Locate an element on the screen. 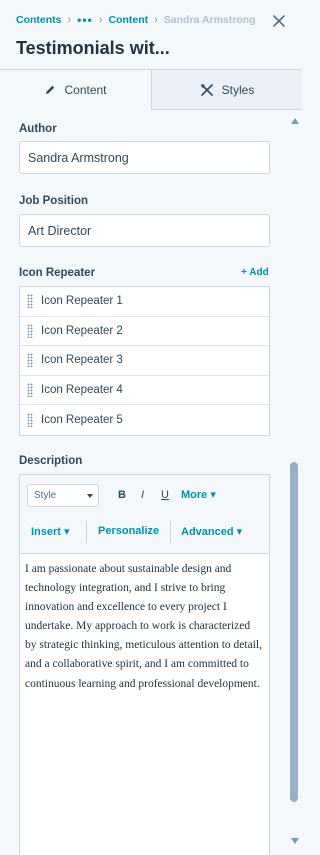  scroll-down-icon is located at coordinates (295, 841).